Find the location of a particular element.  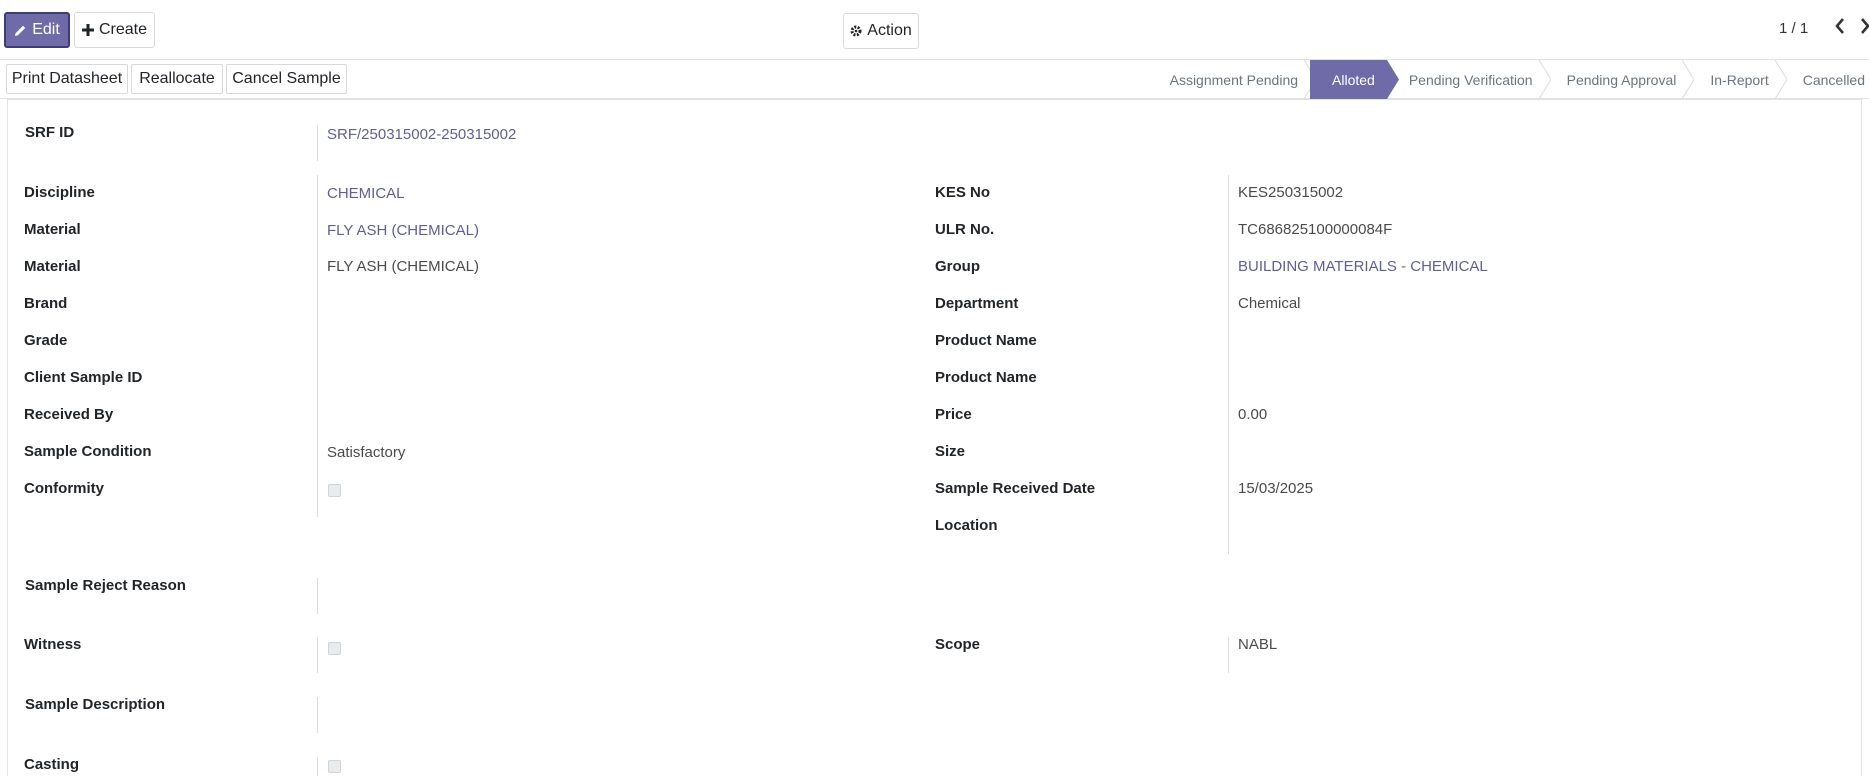

ulr-no-label: ULR No. is located at coordinates (965, 229).